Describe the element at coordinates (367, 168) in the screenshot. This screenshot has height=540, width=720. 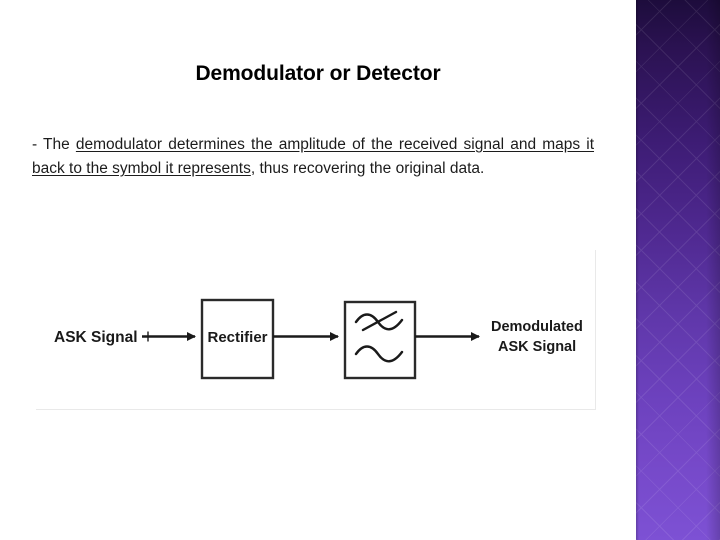
I see `body-tail: , thus recovering the original data.` at that location.